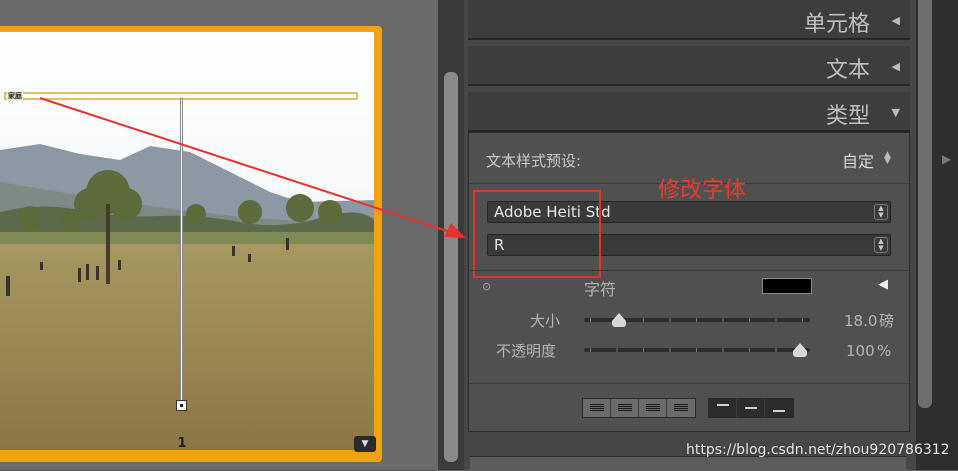 The height and width of the screenshot is (471, 958). What do you see at coordinates (688, 463) in the screenshot?
I see `next-section-header` at bounding box center [688, 463].